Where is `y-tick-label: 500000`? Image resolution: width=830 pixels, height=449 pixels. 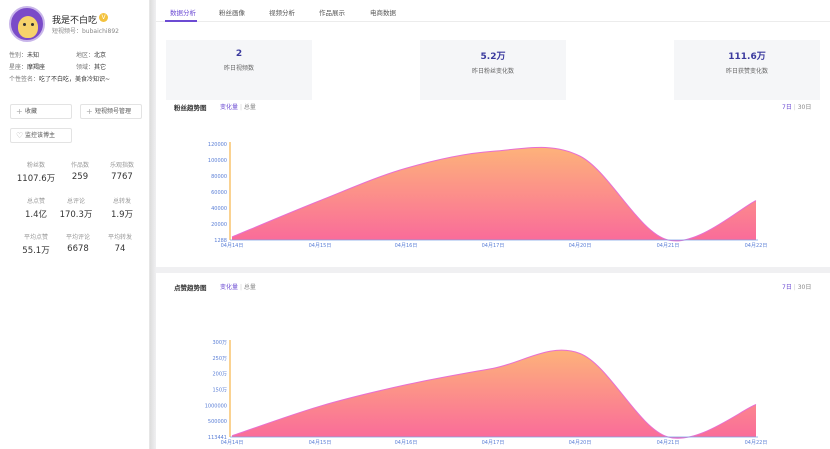 y-tick-label: 500000 is located at coordinates (217, 422).